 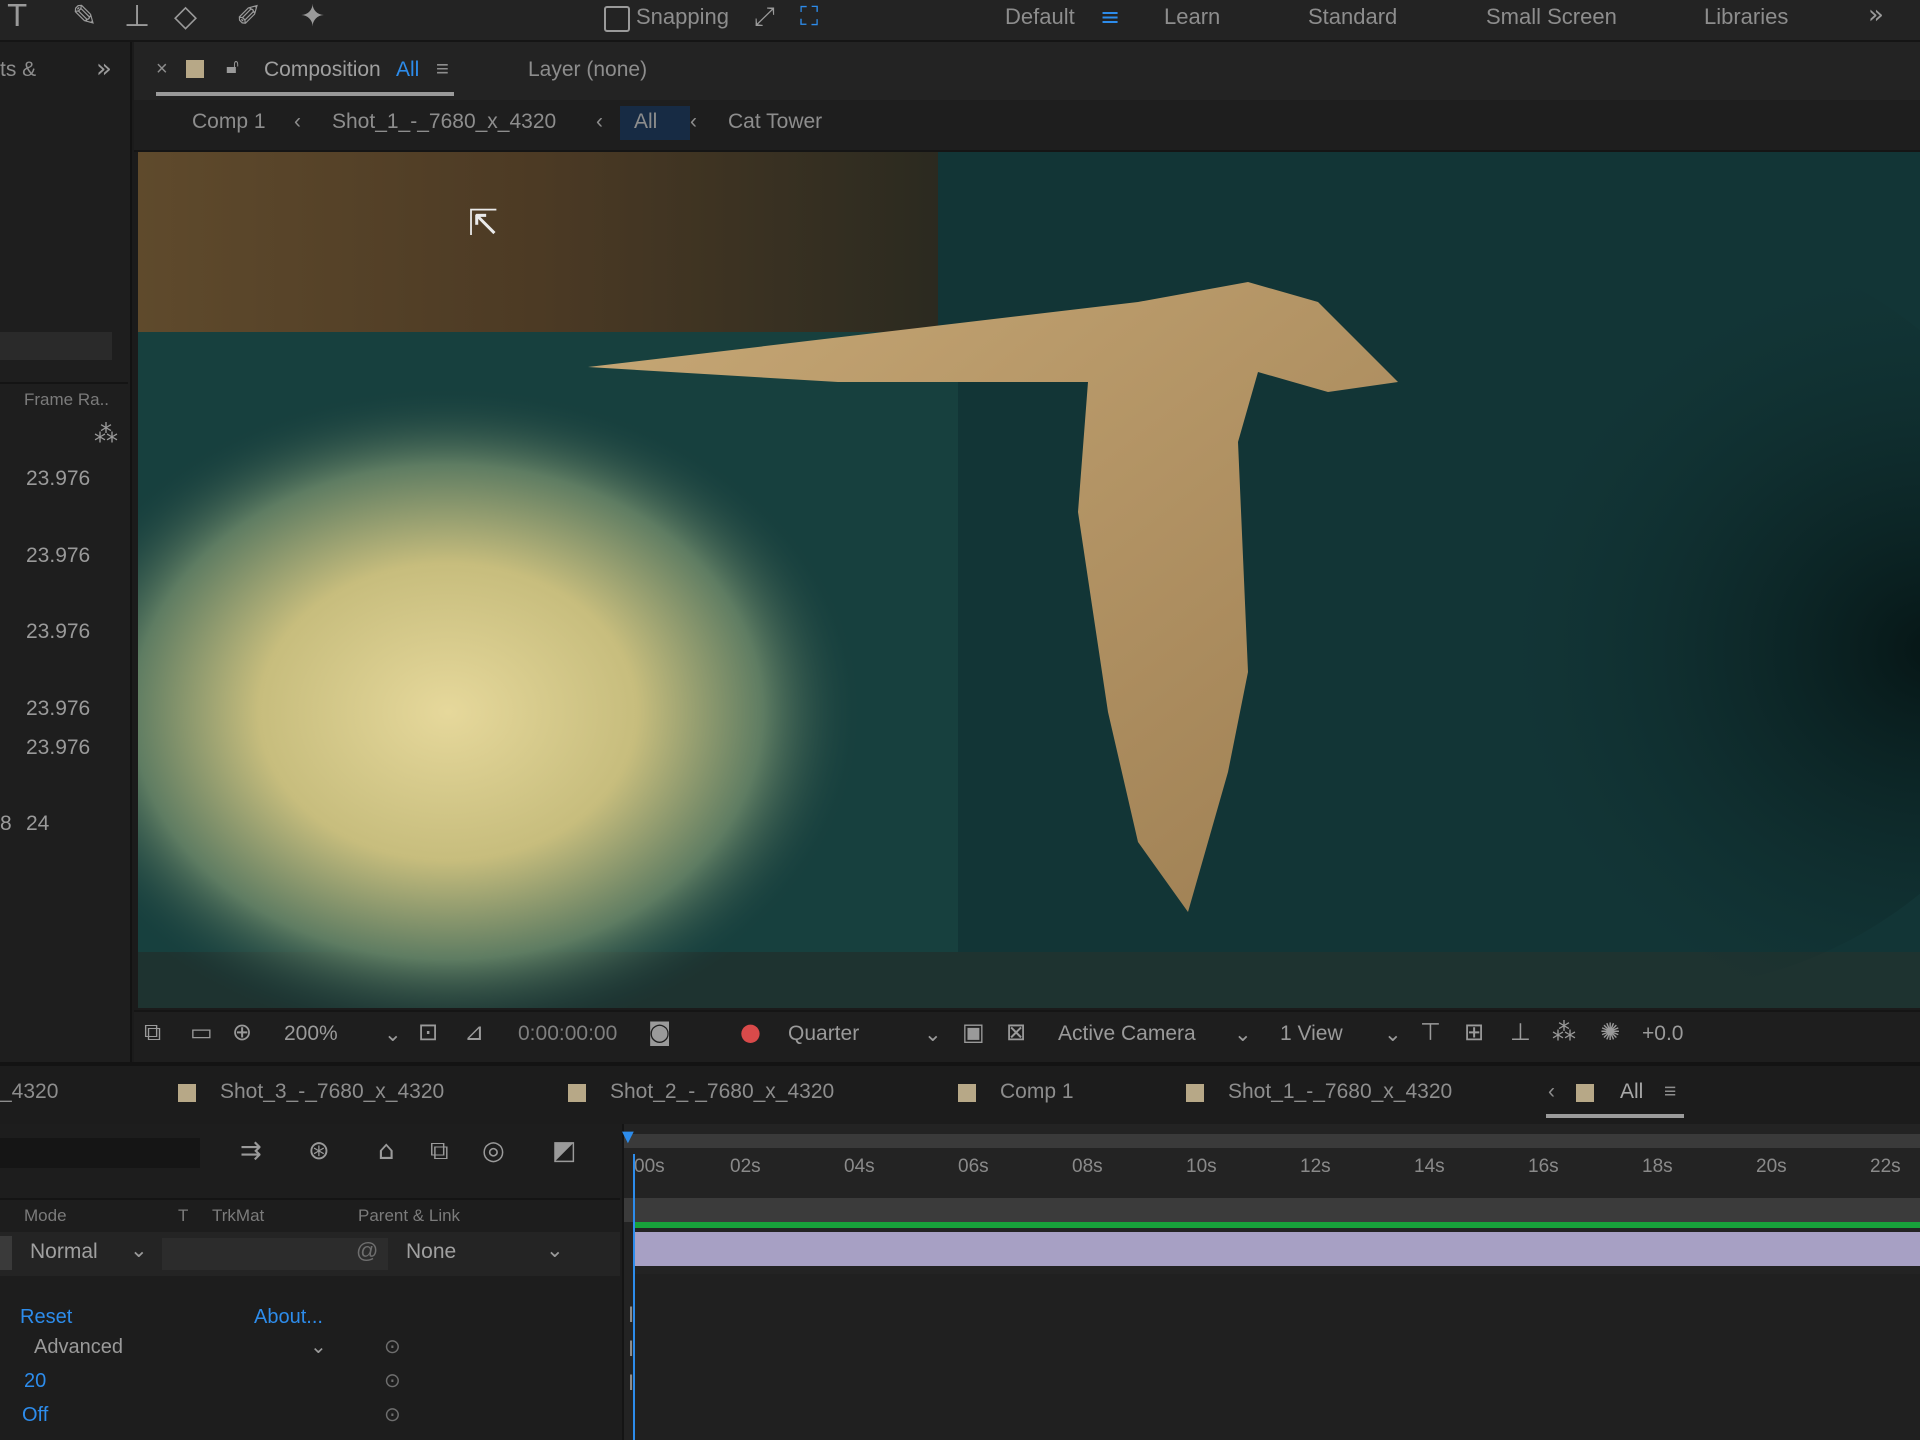 I want to click on exposure-icon: ✺, so click(x=1610, y=1032).